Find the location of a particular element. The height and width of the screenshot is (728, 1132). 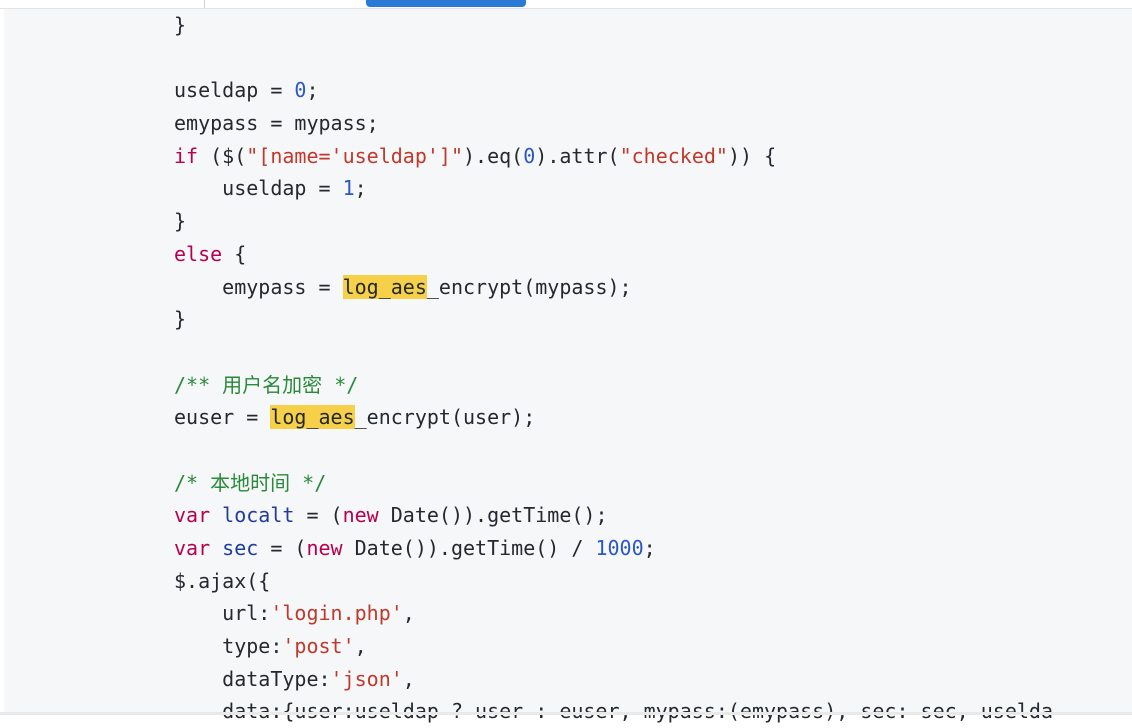

code-line: var sec = (new Date()).getTime() / 1000; is located at coordinates (613, 548).